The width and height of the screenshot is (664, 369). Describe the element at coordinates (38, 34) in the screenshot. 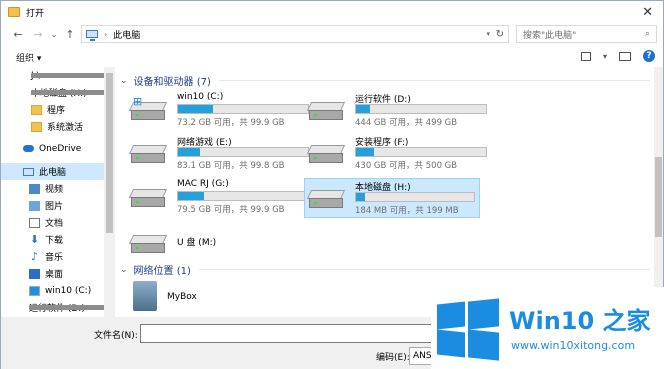

I see `forward-icon: →` at that location.